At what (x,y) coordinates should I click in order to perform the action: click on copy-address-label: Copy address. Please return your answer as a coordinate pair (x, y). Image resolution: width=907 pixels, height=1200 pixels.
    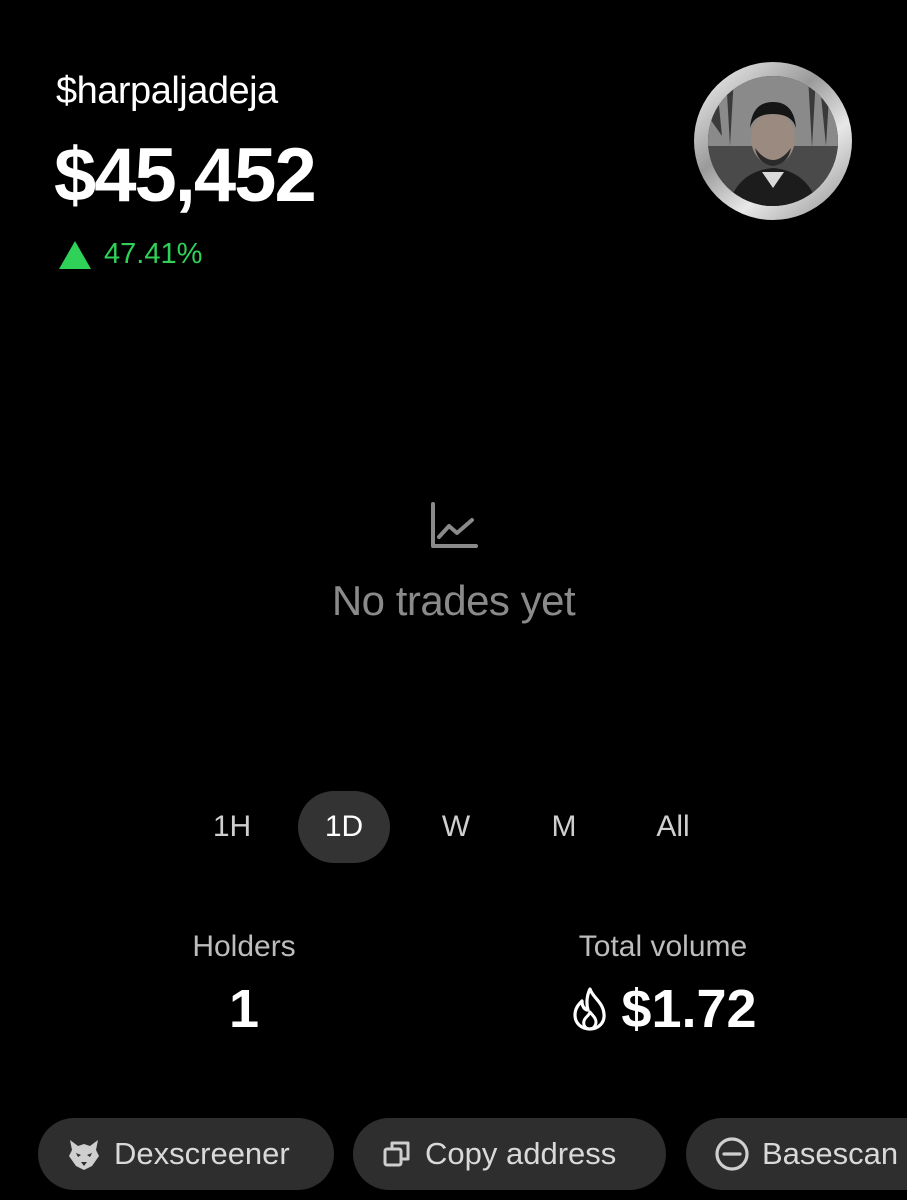
    Looking at the image, I should click on (521, 1153).